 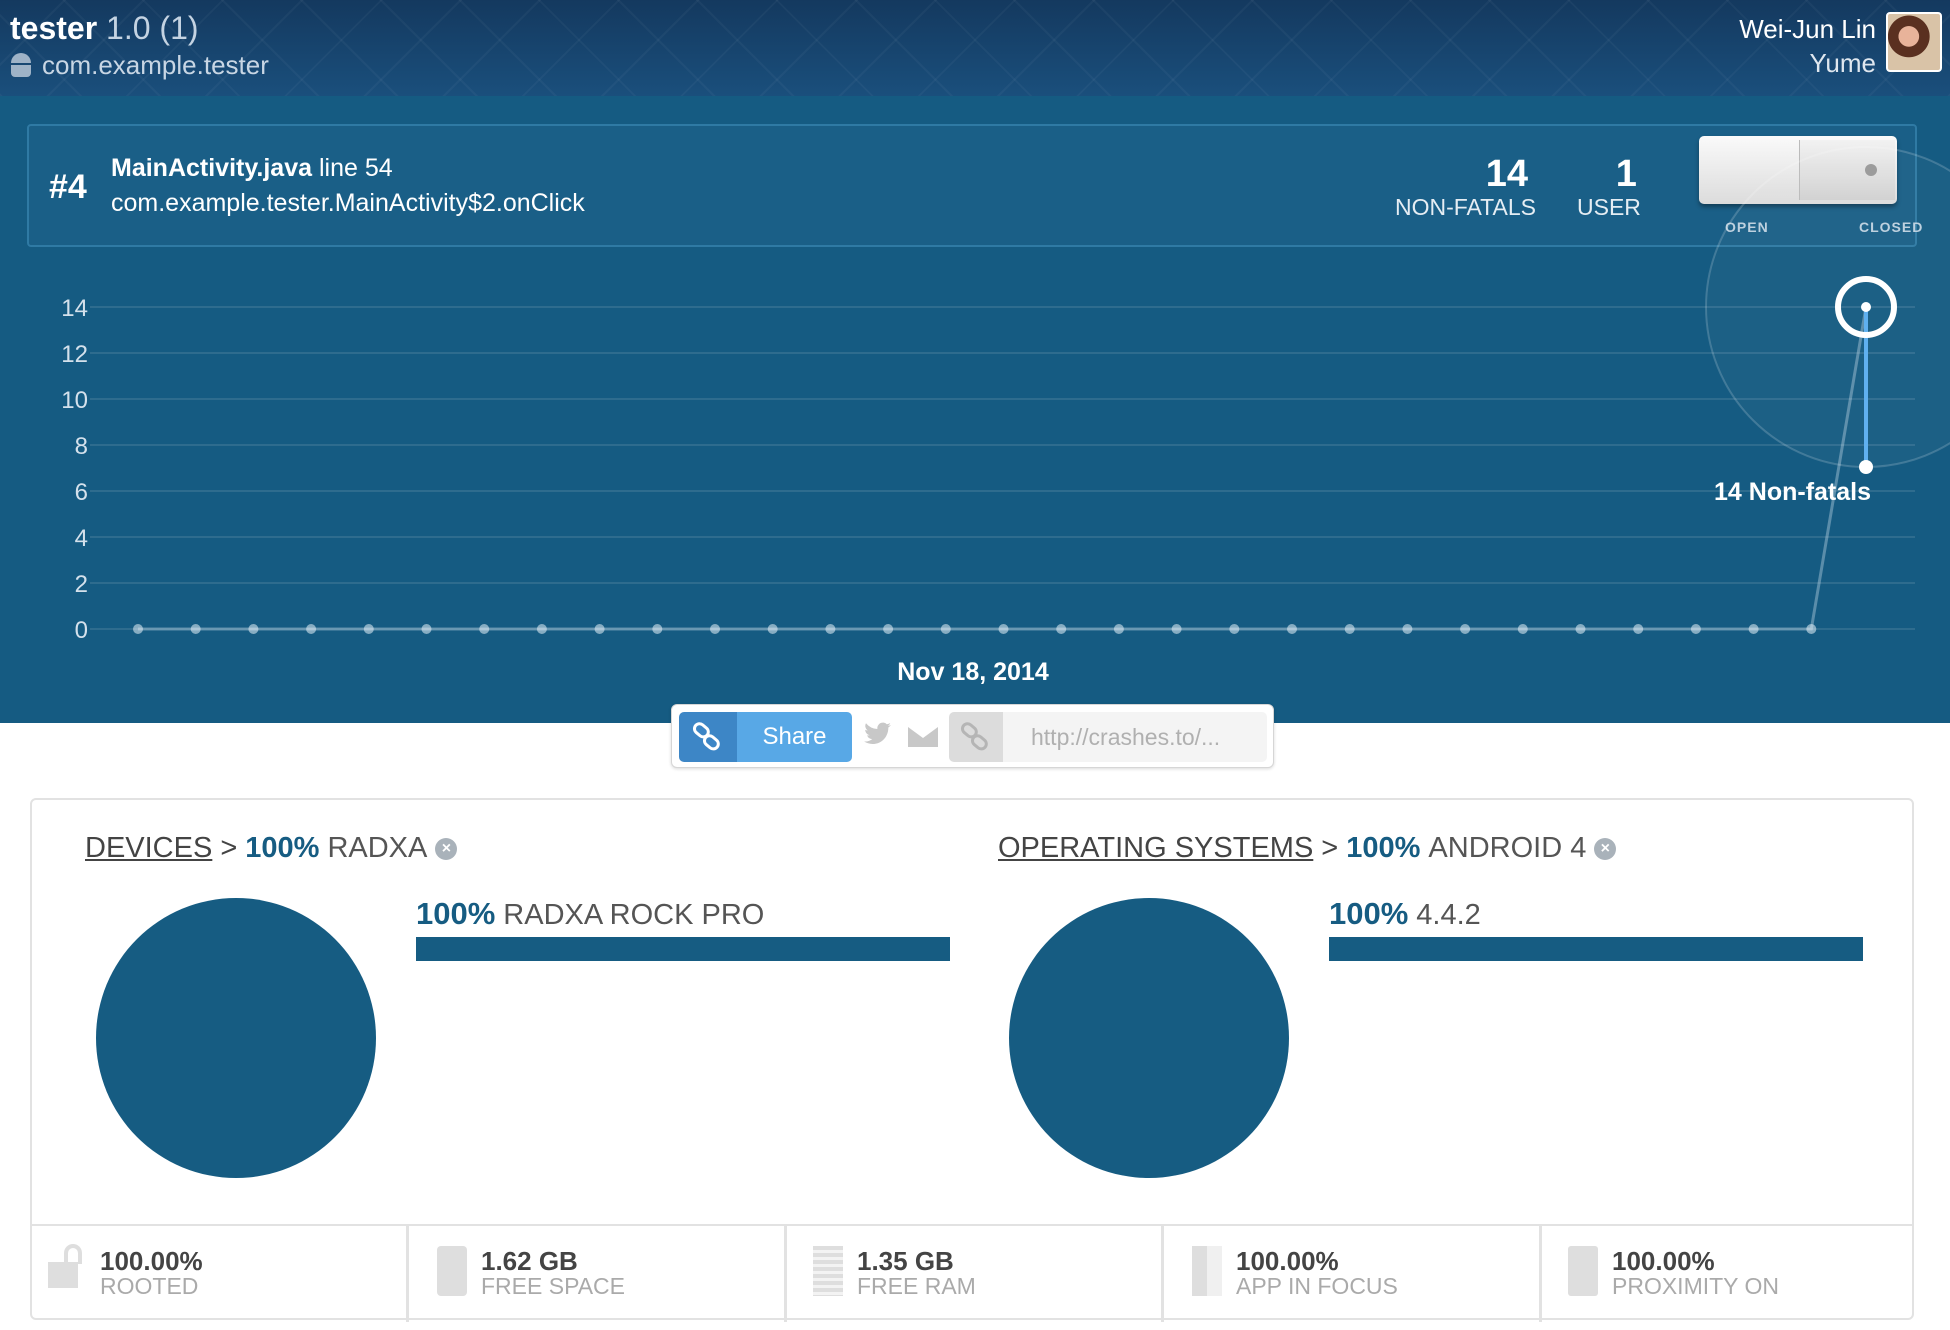 I want to click on chart-tooltip-label: 14 Non-fatals, so click(x=1792, y=492).